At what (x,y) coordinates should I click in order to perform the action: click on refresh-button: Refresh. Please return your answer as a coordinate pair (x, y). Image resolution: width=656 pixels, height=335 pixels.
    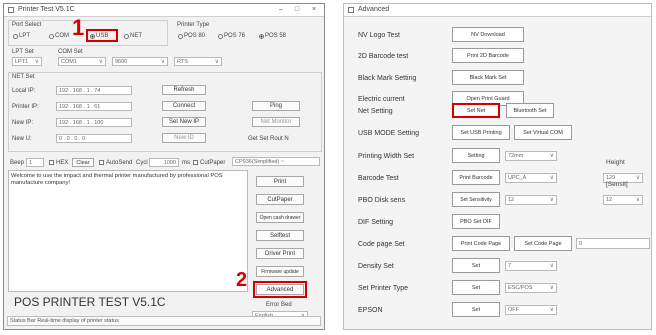
    Looking at the image, I should click on (184, 90).